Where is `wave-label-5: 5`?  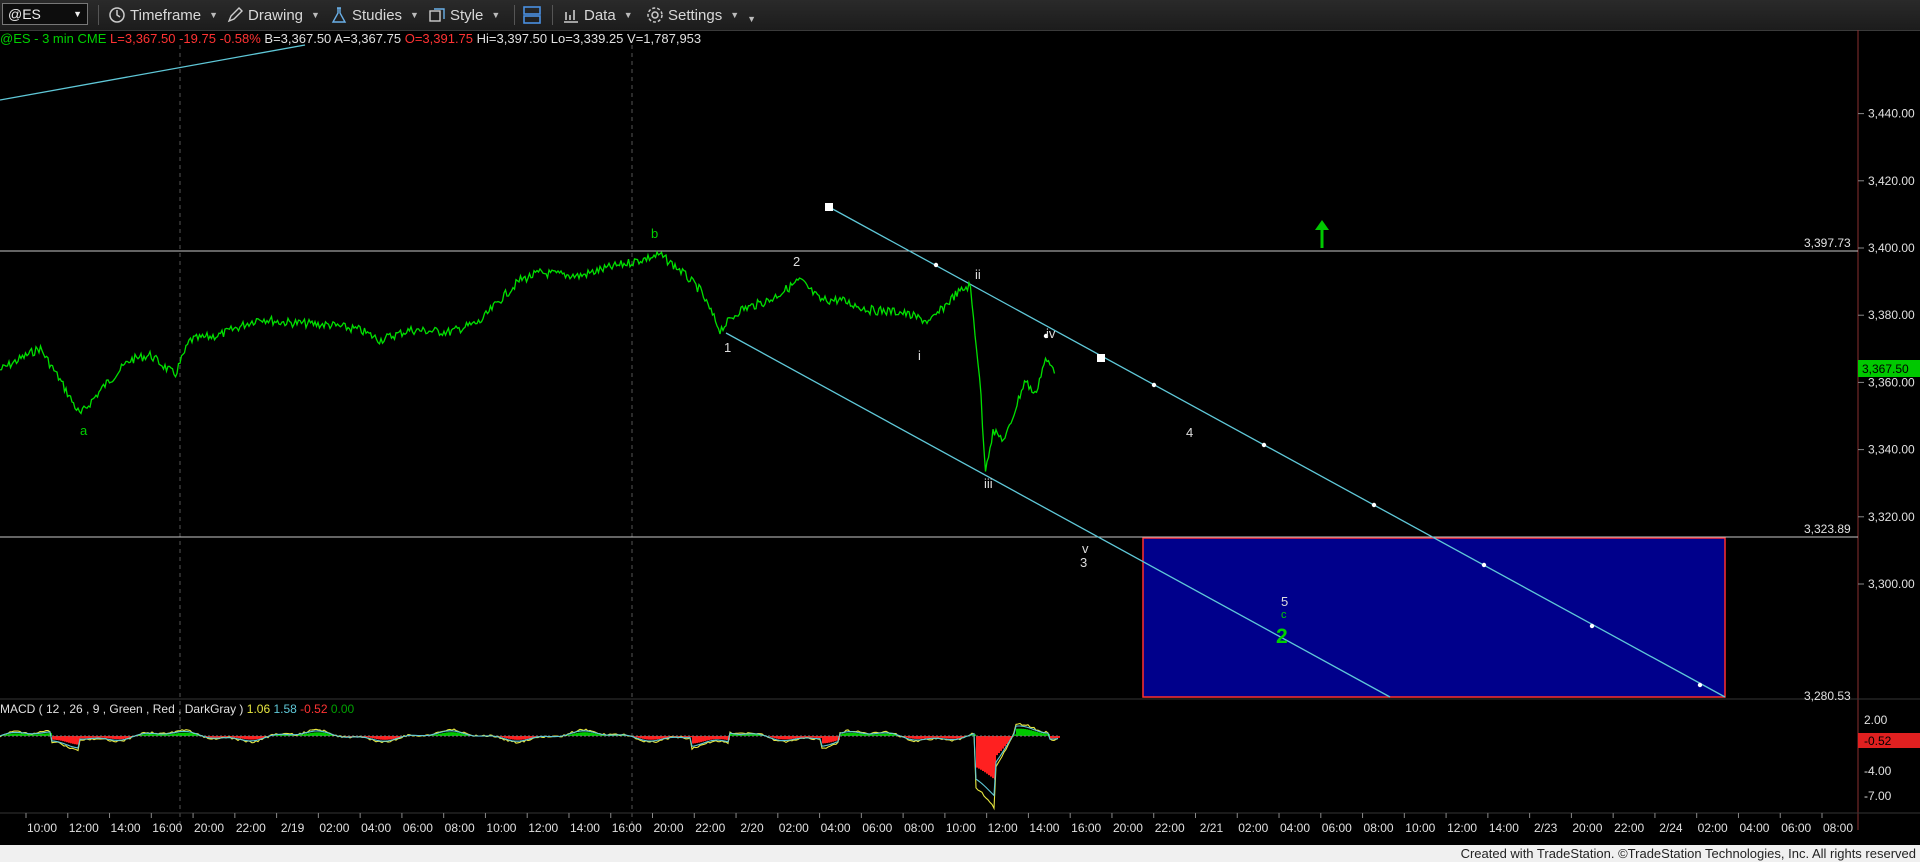
wave-label-5: 5 is located at coordinates (1284, 601).